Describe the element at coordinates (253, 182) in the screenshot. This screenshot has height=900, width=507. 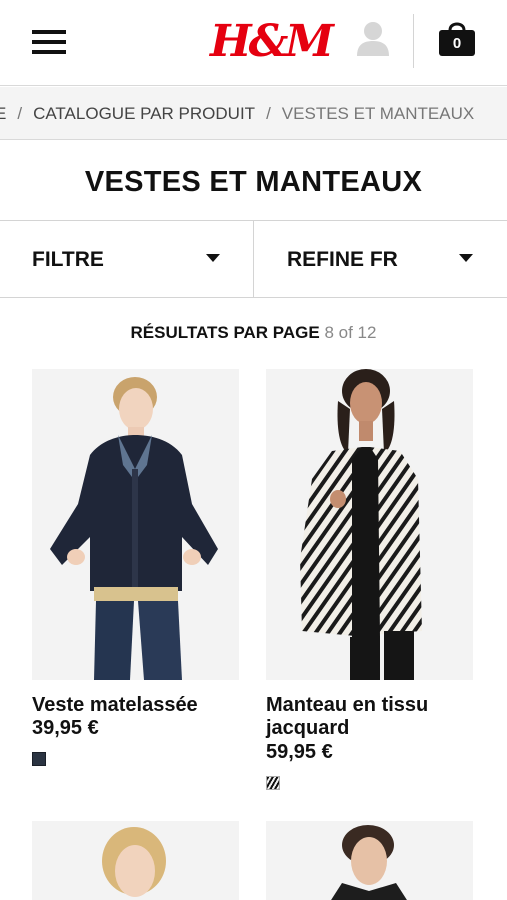
I see `page-title: VESTES ET MANTEAUX` at that location.